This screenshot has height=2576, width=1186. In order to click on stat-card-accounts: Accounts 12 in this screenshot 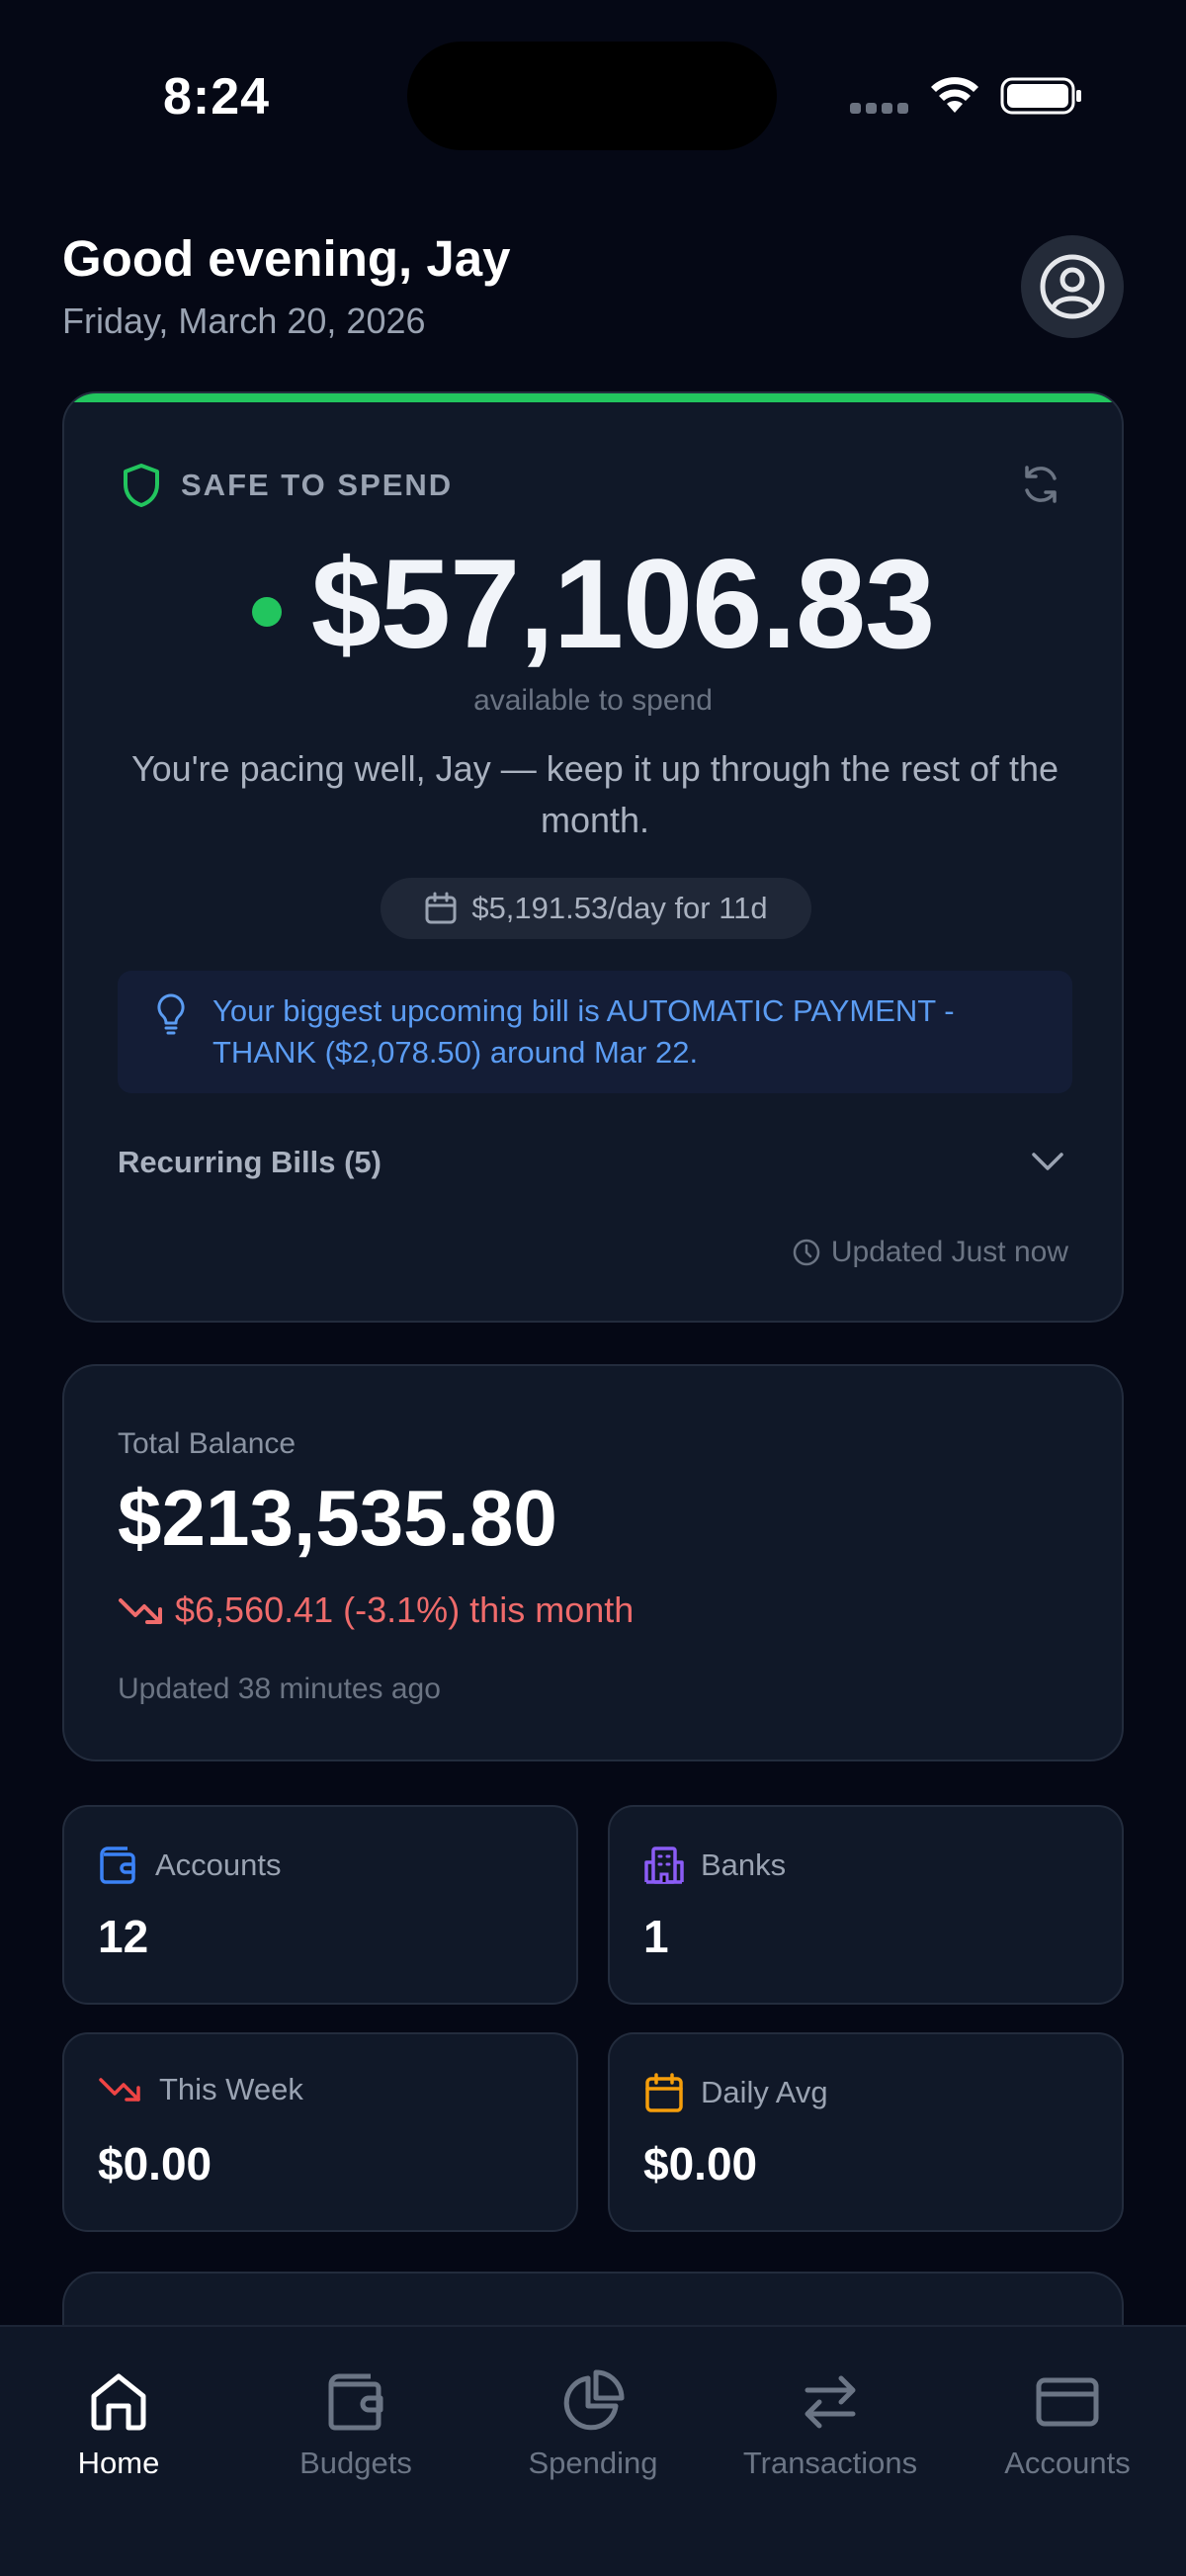, I will do `click(320, 1905)`.